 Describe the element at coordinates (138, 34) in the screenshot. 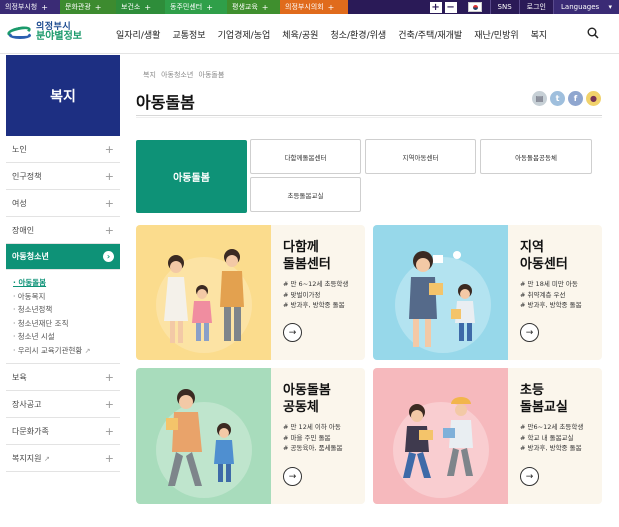

I see `nav-item-jobs: 일자리/생활` at that location.